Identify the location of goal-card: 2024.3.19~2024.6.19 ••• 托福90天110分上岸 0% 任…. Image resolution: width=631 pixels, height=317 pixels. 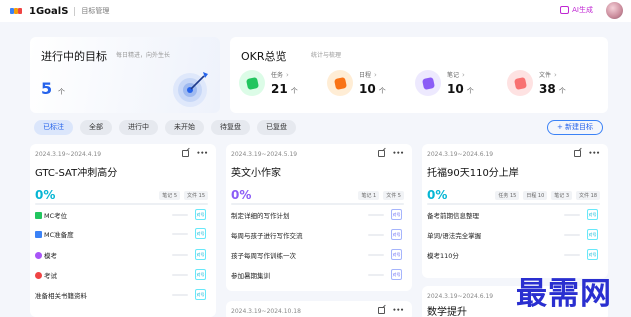
(515, 211).